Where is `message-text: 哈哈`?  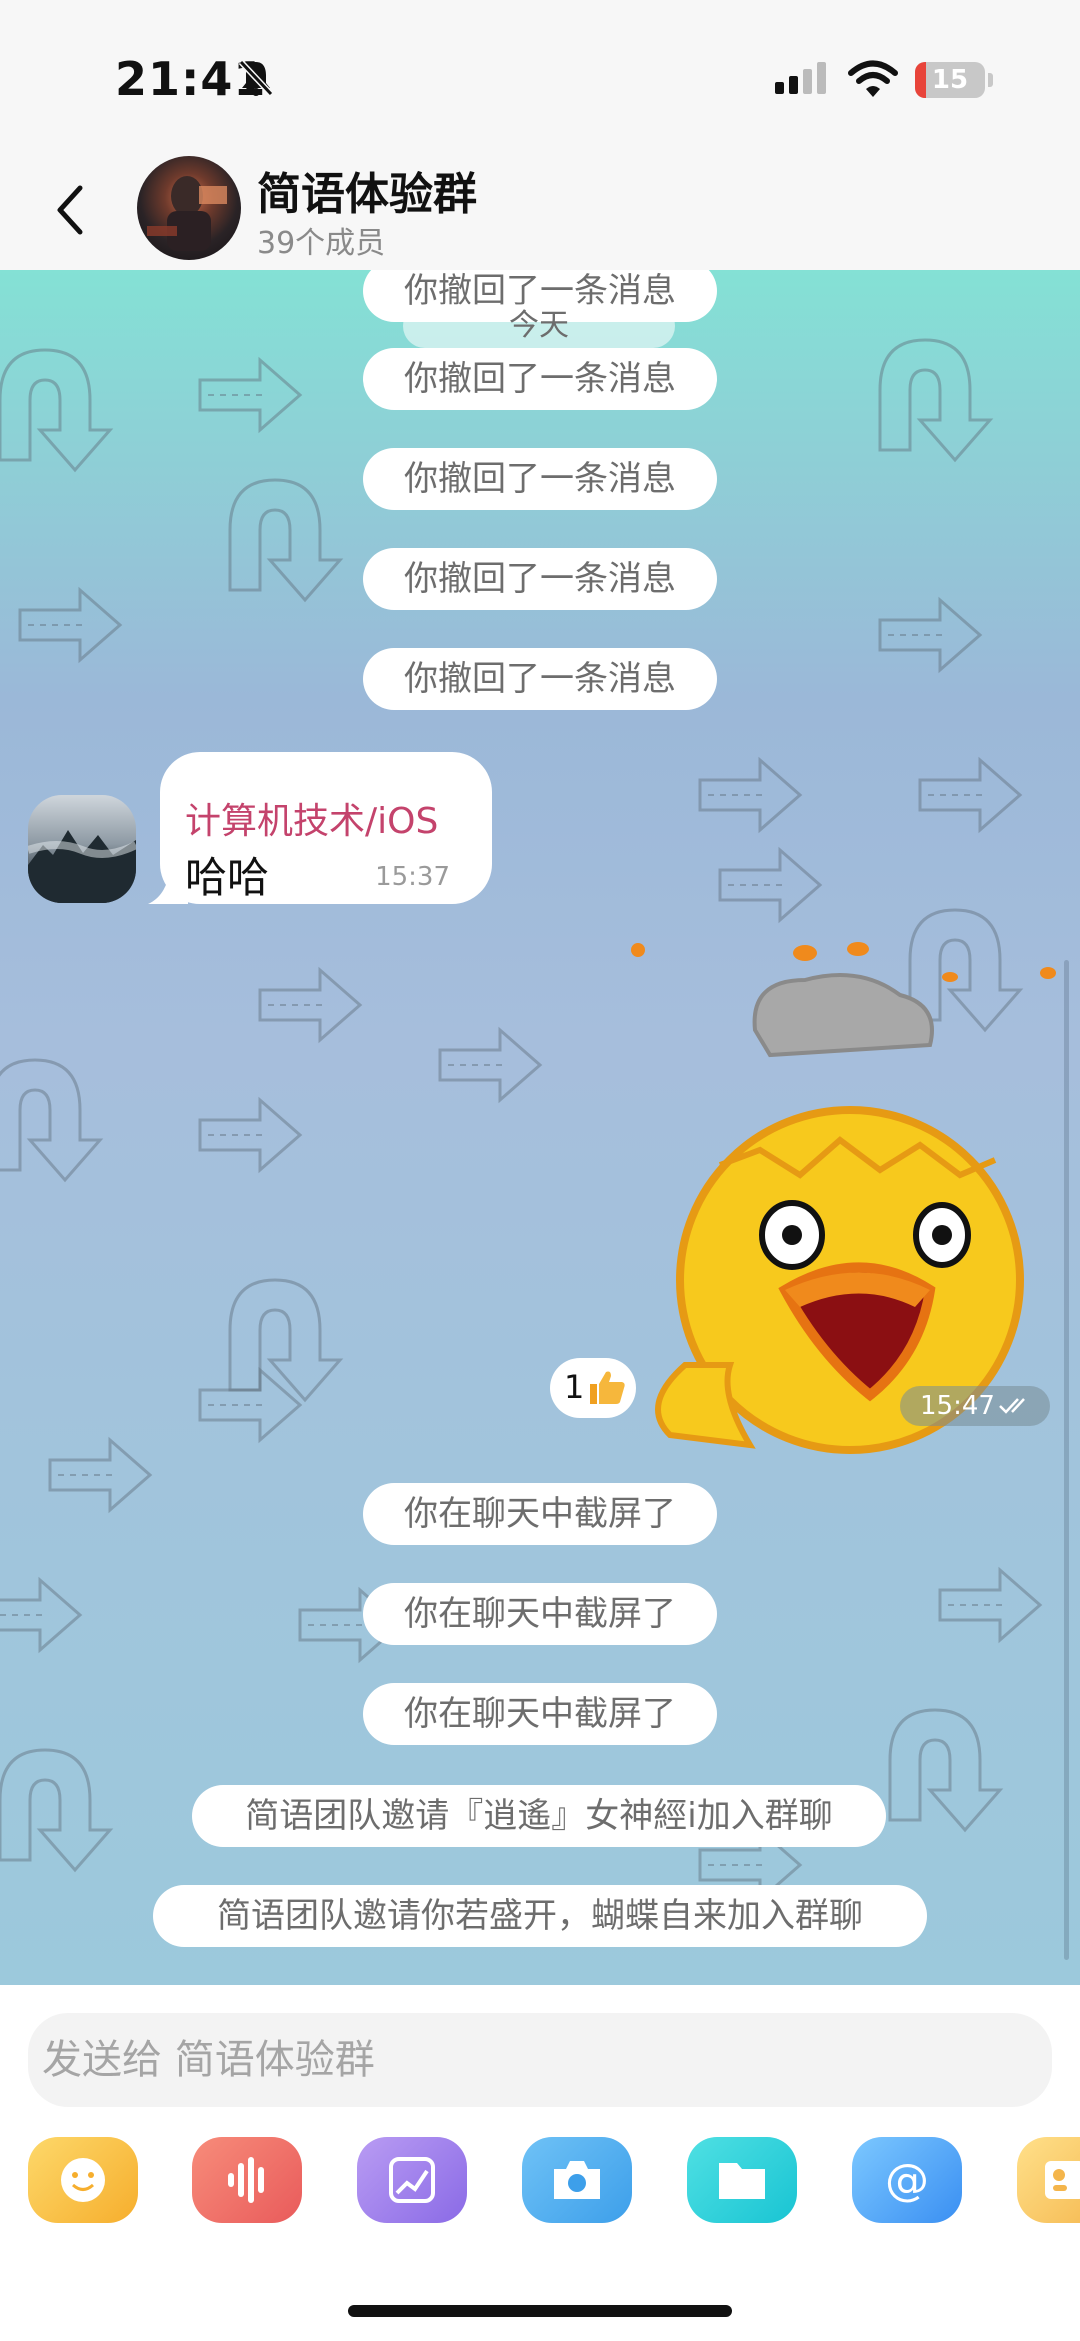
message-text: 哈哈 is located at coordinates (227, 877).